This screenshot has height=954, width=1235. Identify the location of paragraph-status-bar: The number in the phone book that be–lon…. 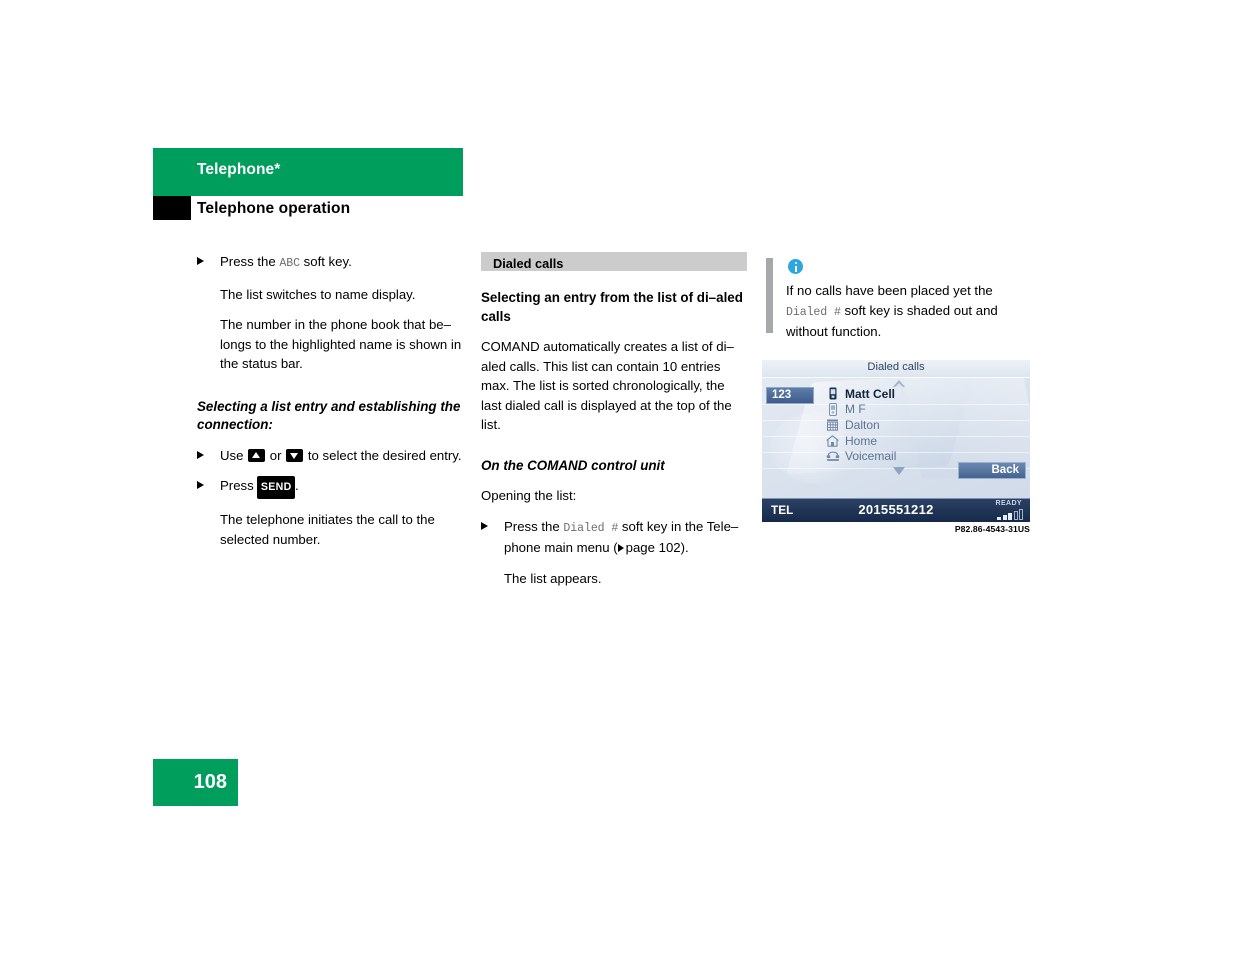
(341, 344).